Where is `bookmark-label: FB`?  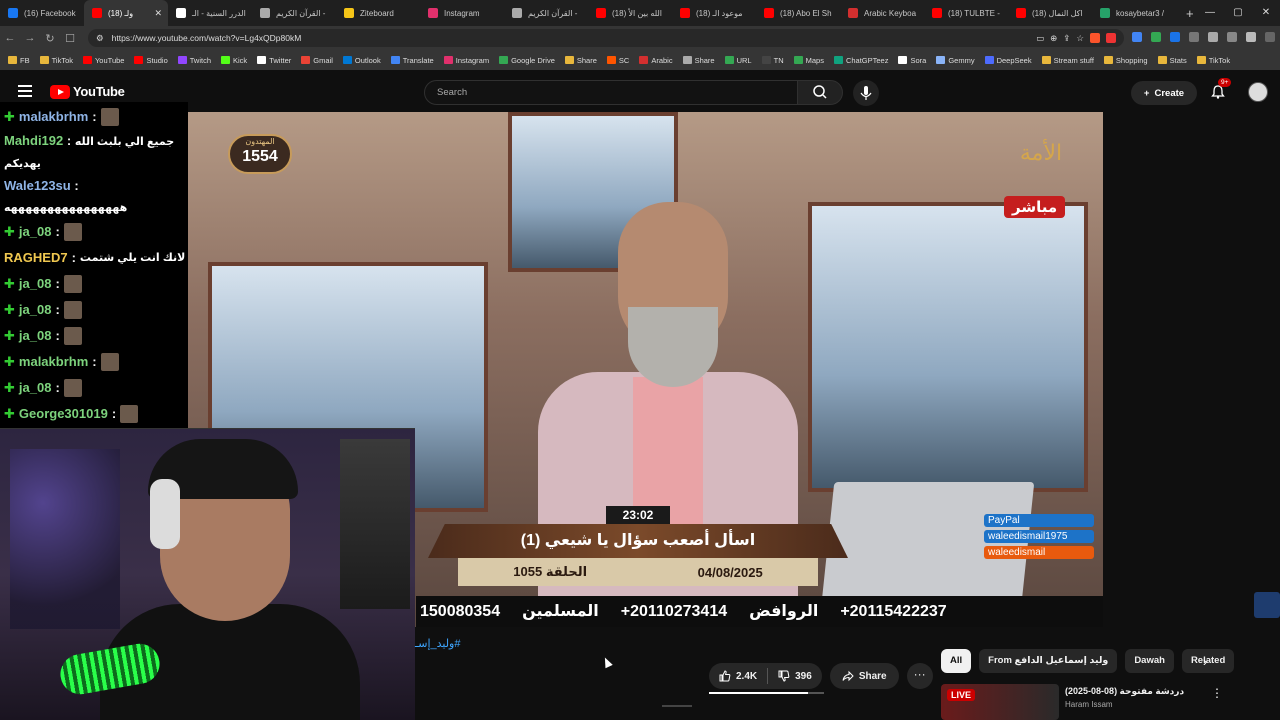 bookmark-label: FB is located at coordinates (25, 60).